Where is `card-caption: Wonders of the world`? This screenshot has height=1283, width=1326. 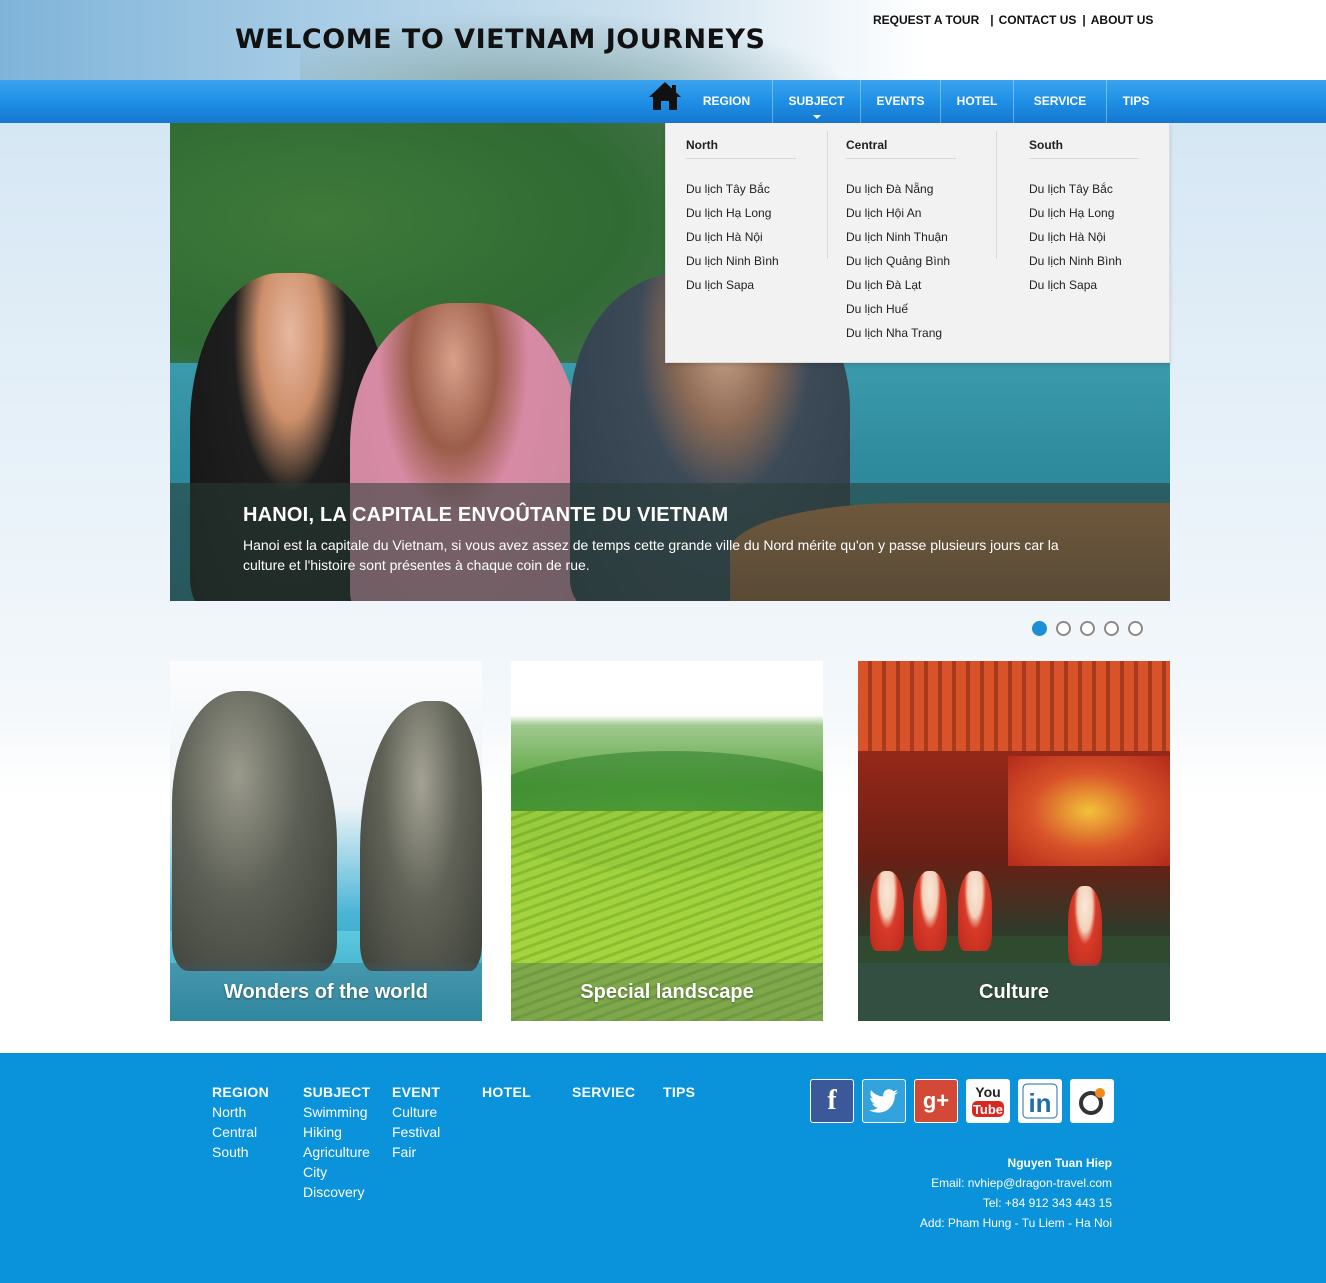
card-caption: Wonders of the world is located at coordinates (326, 992).